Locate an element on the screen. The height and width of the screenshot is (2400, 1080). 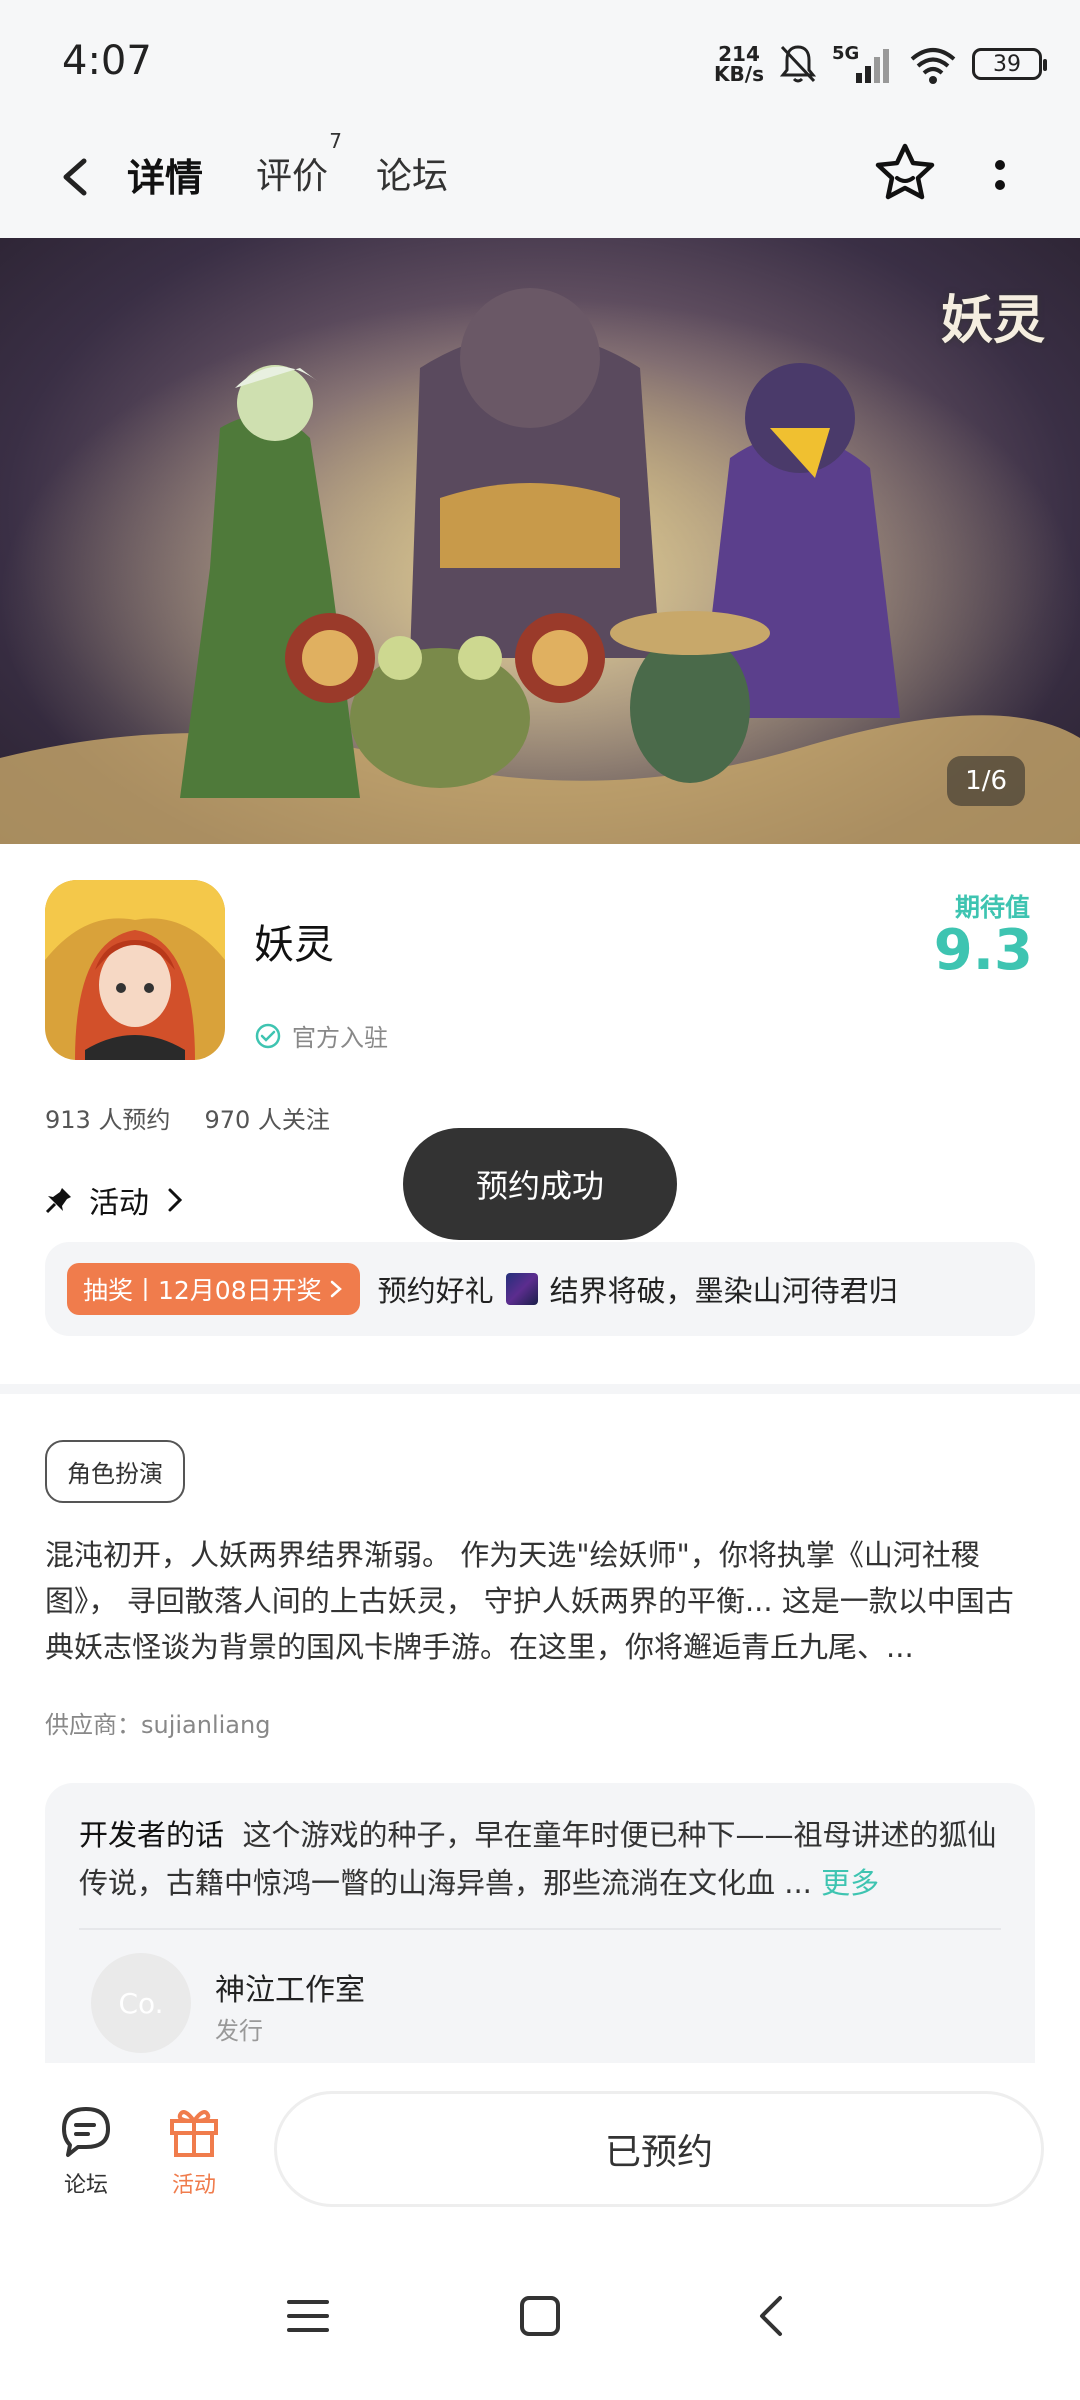
activity-card: 抽奖丨12月08日开奖 预约好礼 结界将破，墨染山河待君归 is located at coordinates (540, 1289).